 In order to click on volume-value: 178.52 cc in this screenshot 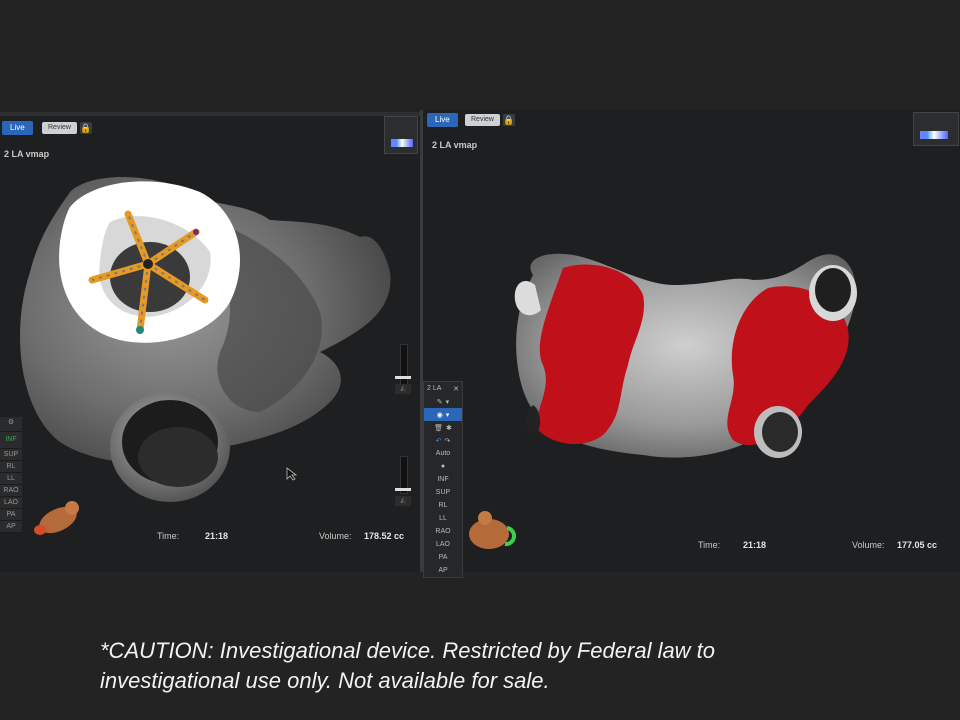, I will do `click(384, 536)`.